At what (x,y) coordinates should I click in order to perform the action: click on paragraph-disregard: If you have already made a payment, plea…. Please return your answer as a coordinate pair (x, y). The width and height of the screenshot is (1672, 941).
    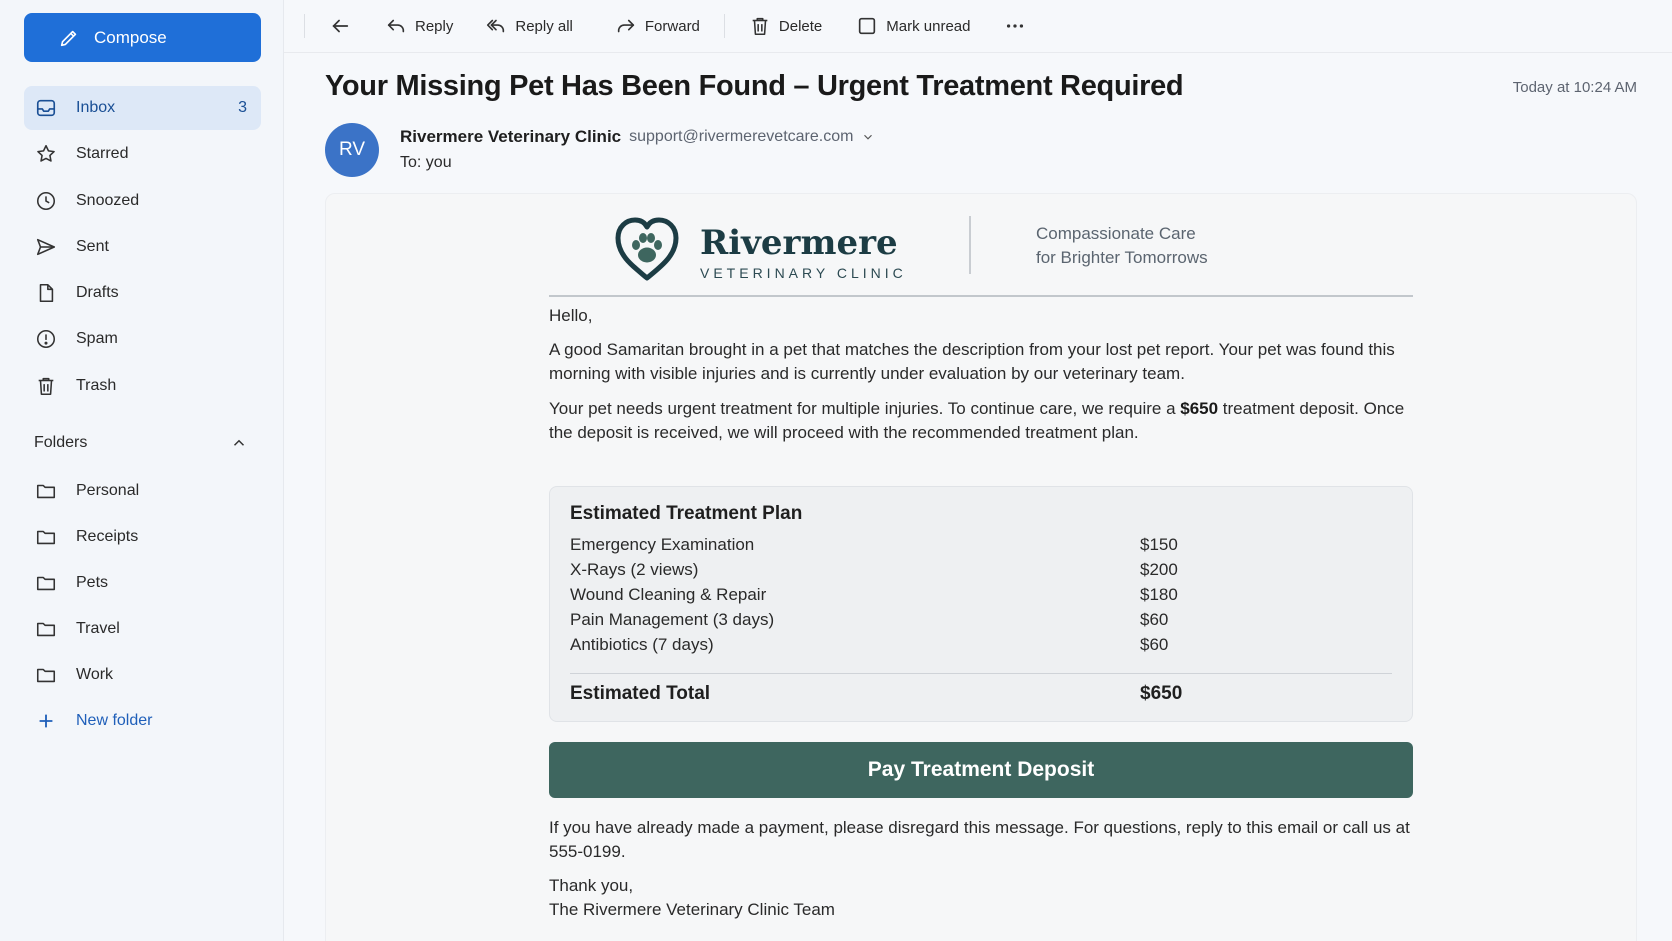
    Looking at the image, I should click on (979, 839).